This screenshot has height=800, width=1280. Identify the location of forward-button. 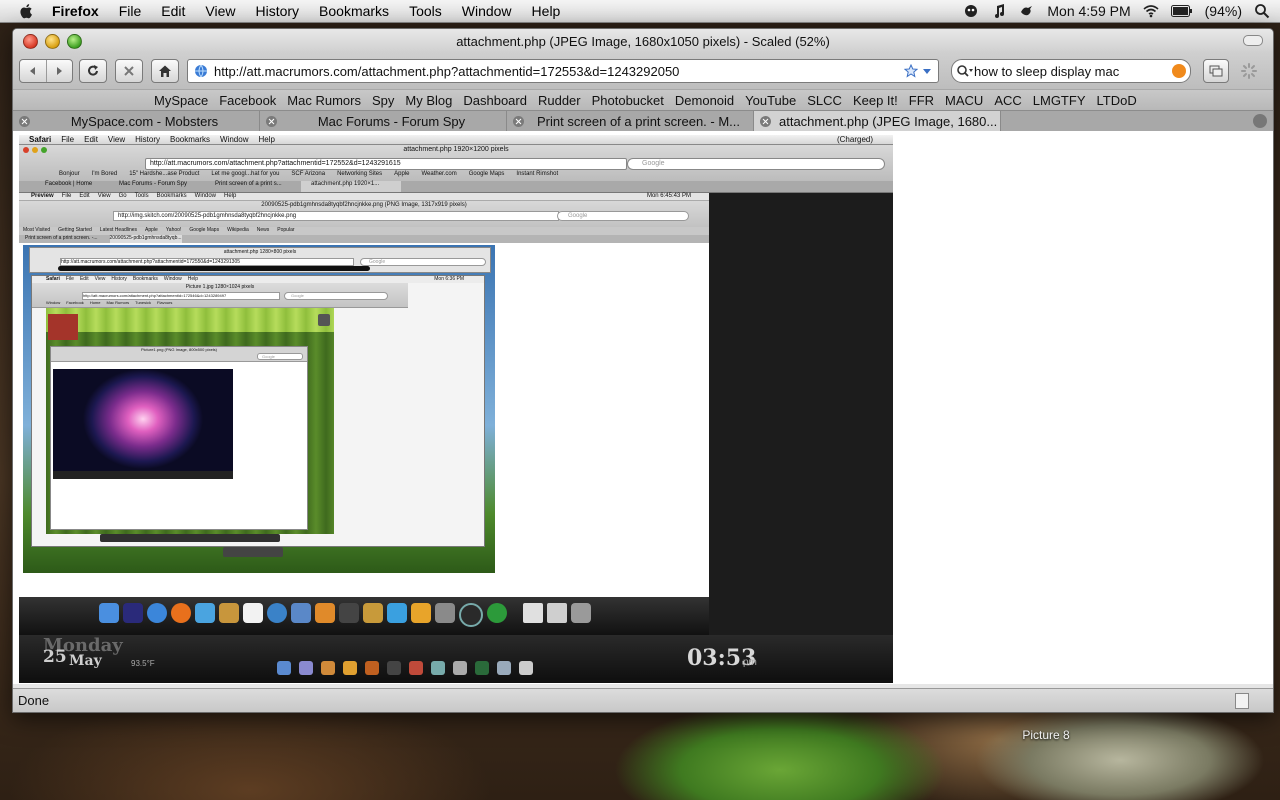
(59, 71).